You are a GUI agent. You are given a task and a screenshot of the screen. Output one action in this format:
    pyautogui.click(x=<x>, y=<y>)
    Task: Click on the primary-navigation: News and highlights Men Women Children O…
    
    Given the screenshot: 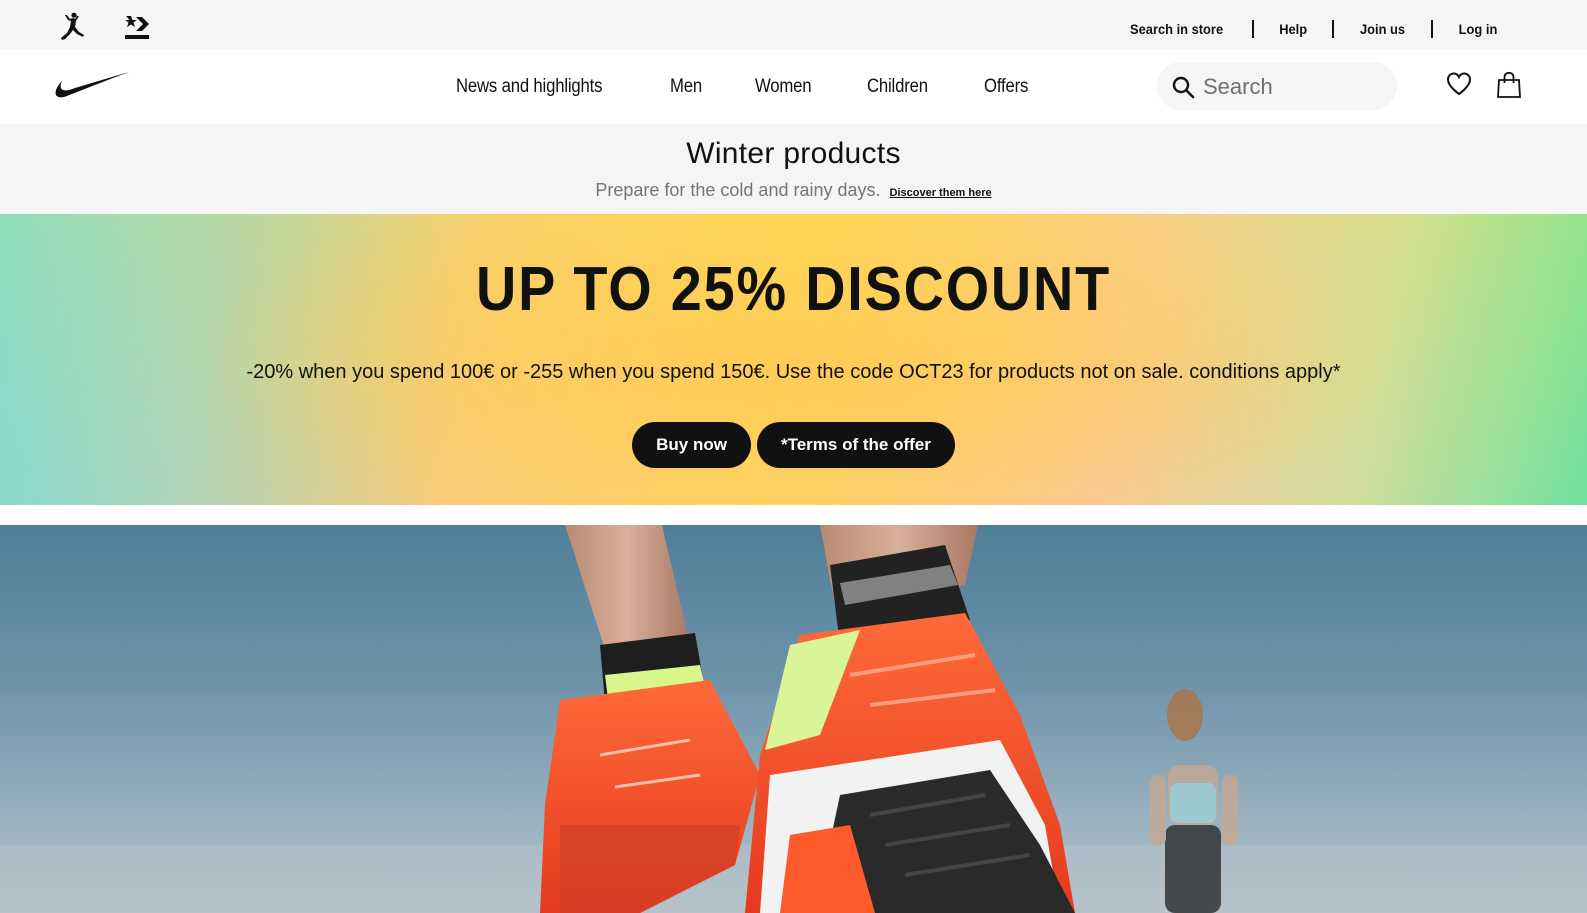 What is the action you would take?
    pyautogui.click(x=769, y=87)
    